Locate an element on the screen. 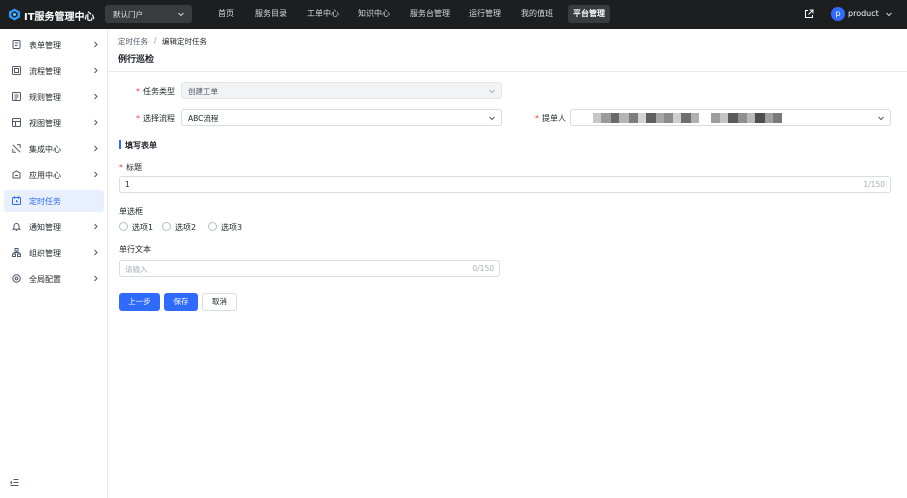 The height and width of the screenshot is (498, 907). nav-home: 首页 is located at coordinates (226, 14).